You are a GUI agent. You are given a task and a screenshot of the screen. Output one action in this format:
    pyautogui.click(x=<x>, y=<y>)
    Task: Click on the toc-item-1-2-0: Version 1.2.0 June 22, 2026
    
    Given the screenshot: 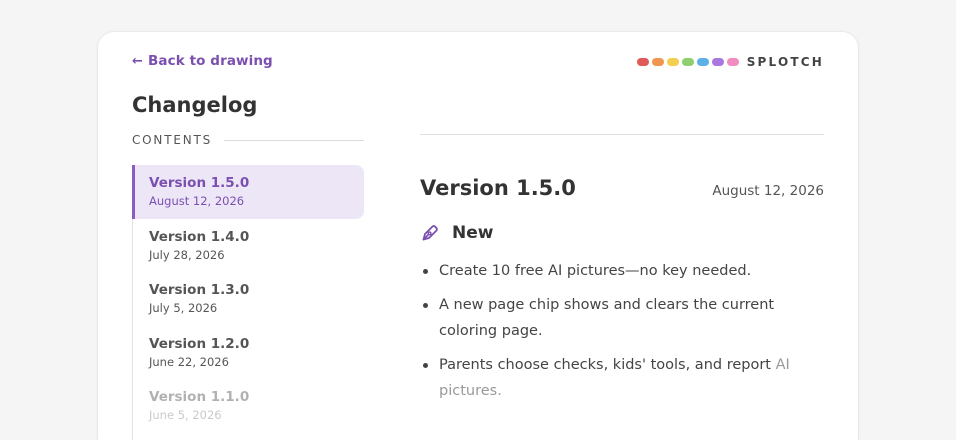 What is the action you would take?
    pyautogui.click(x=248, y=353)
    